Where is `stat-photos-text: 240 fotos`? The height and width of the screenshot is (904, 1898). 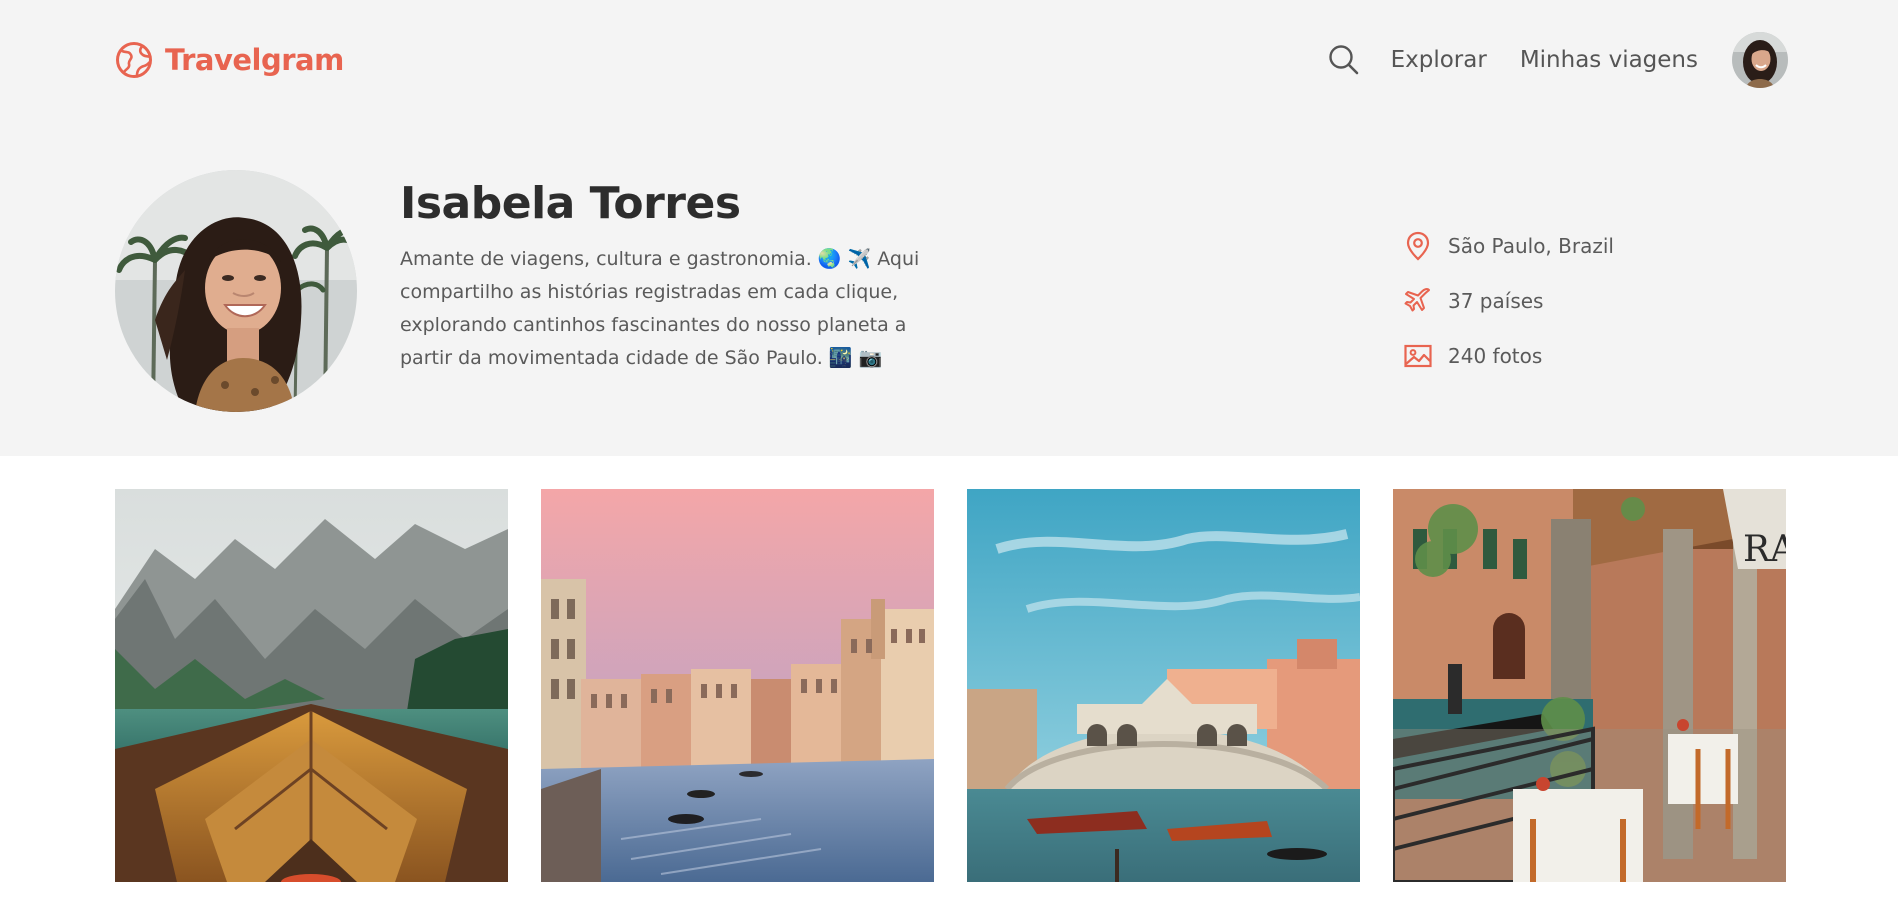
stat-photos-text: 240 fotos is located at coordinates (1495, 355).